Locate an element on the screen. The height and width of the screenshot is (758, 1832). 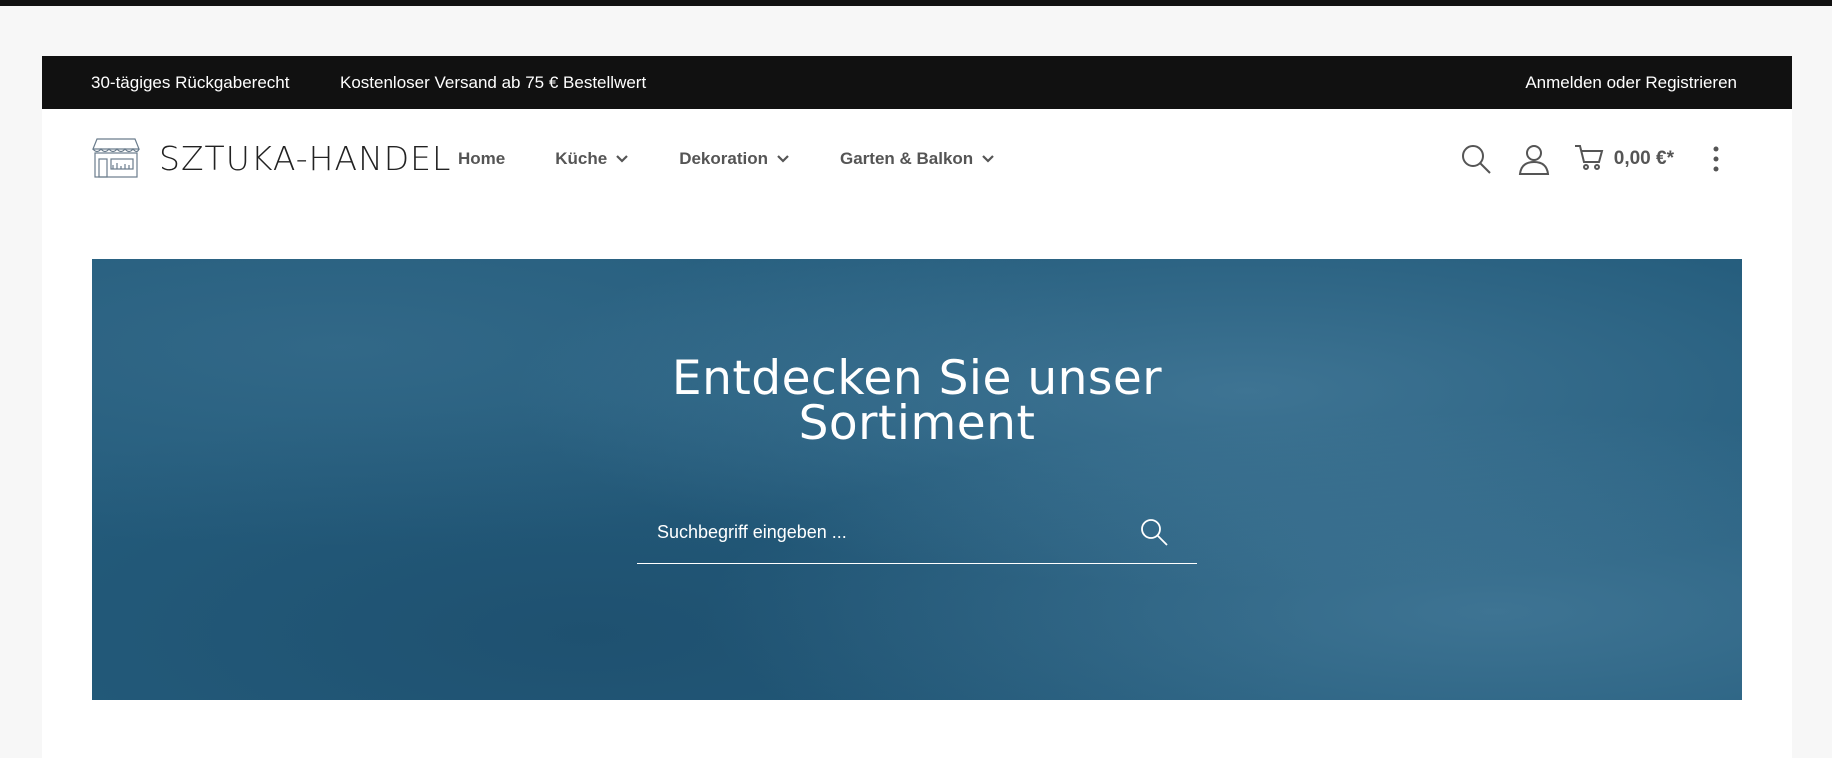
search-input is located at coordinates (888, 532).